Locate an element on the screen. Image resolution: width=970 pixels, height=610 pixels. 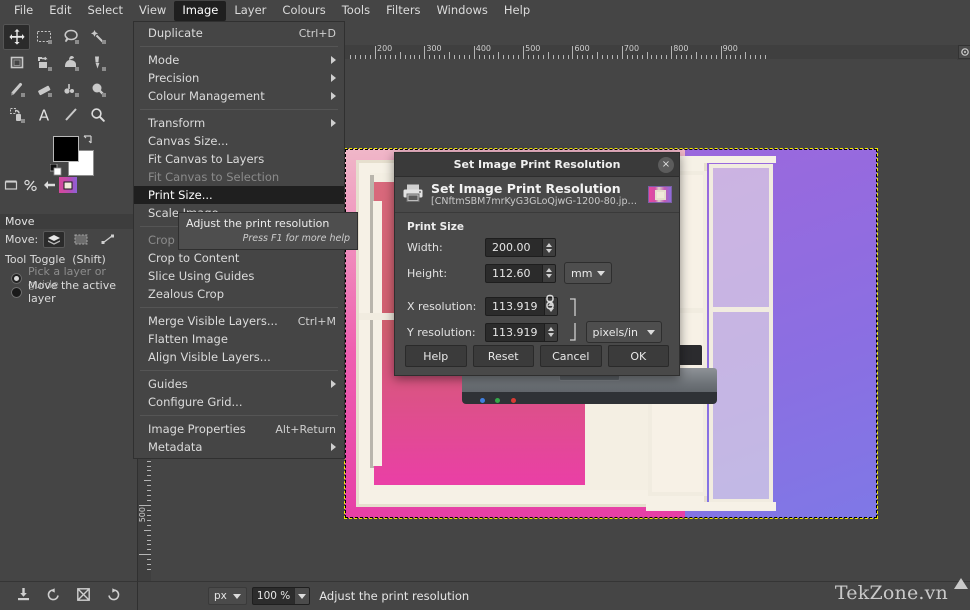
zoom-input: 100 % is located at coordinates (281, 596).